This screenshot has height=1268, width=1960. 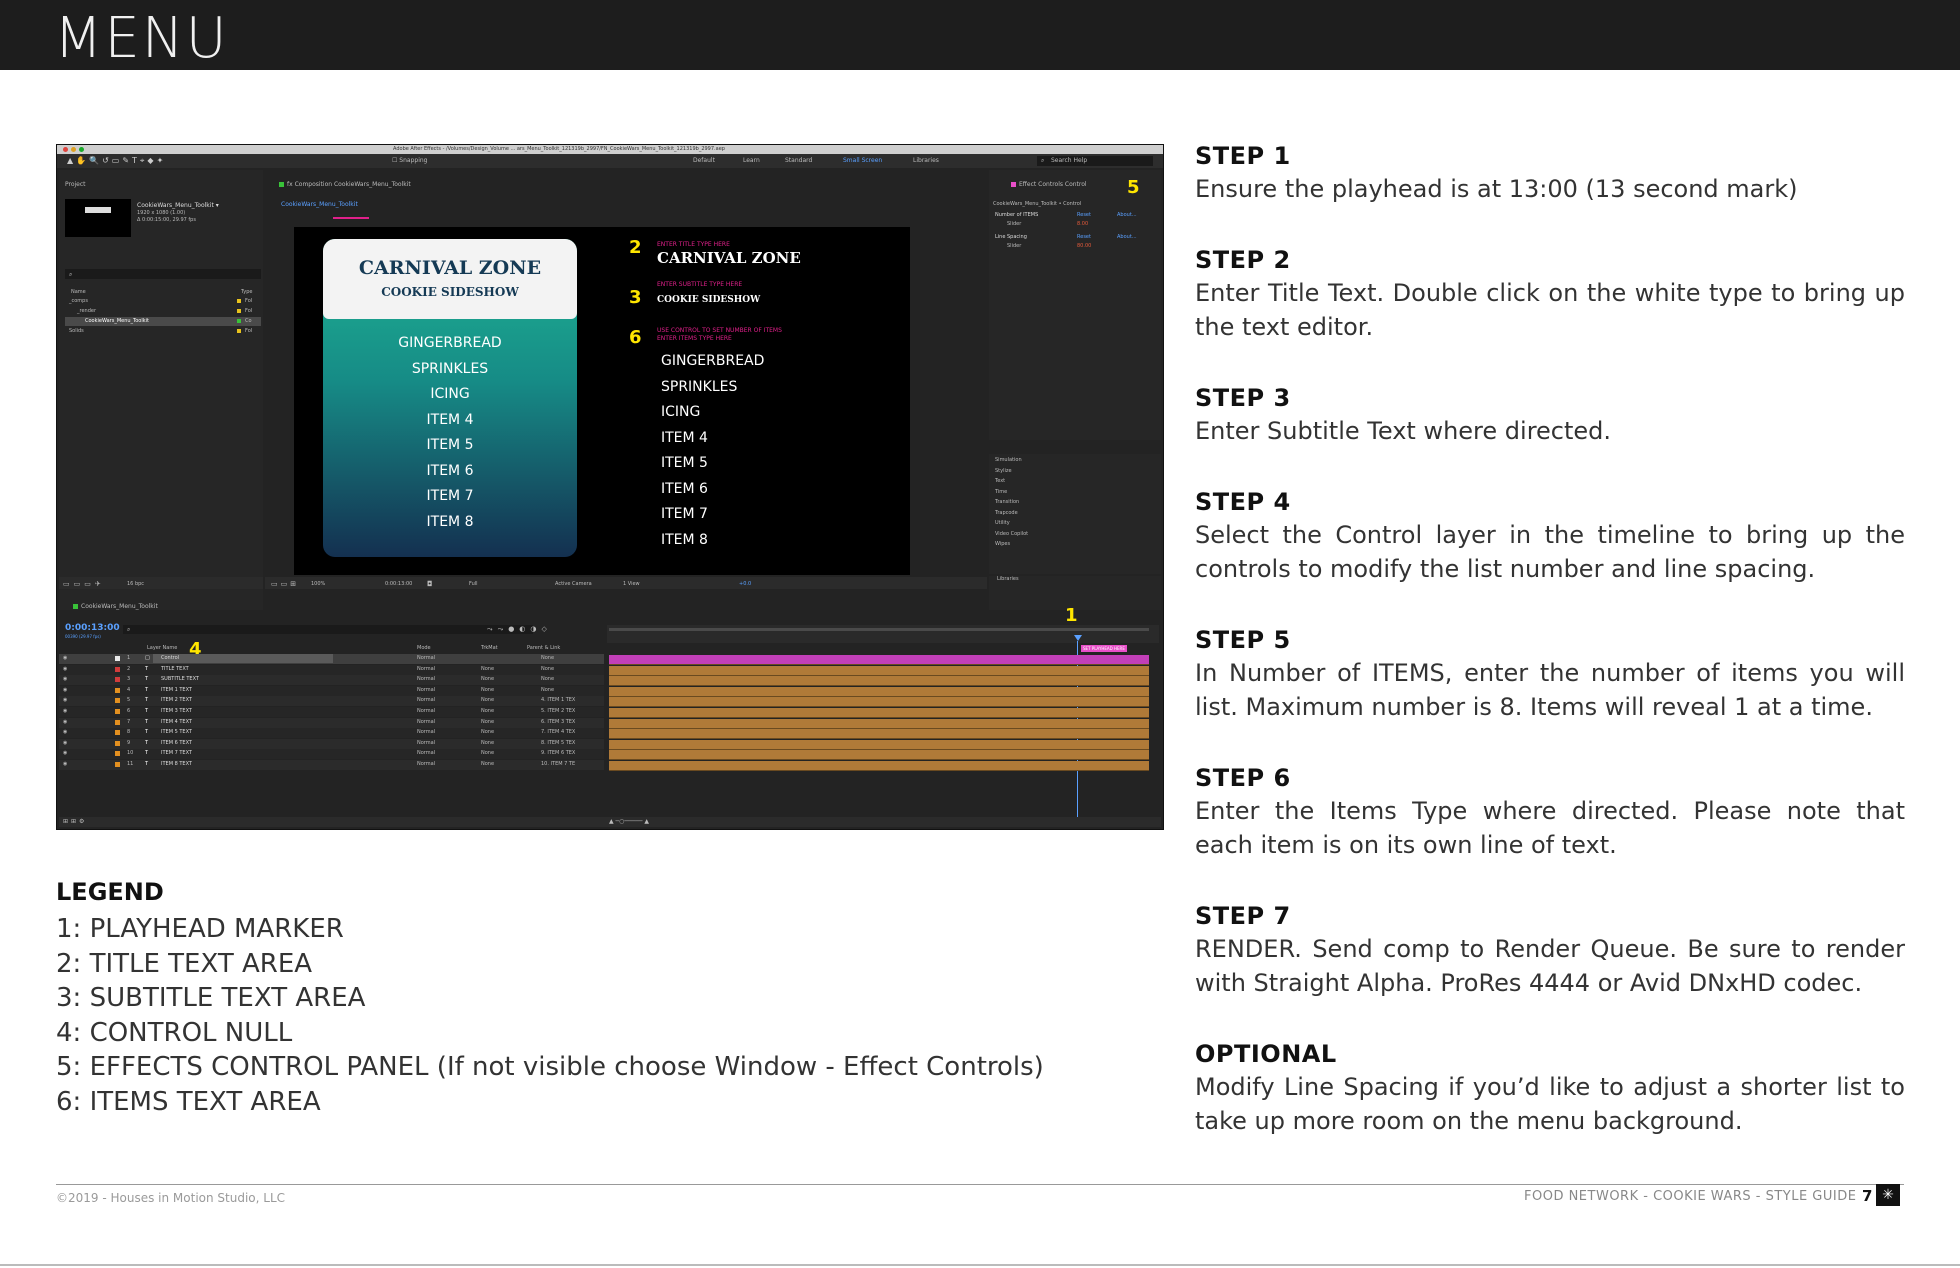 I want to click on effect-param-value: 8.00, so click(x=1082, y=224).